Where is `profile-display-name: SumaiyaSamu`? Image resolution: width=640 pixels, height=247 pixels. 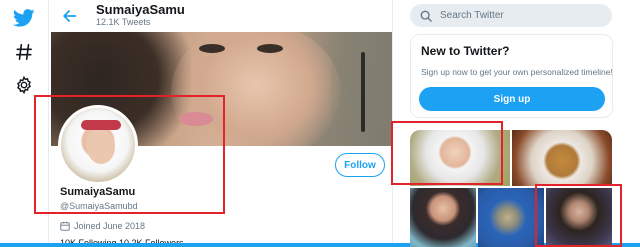
profile-display-name: SumaiyaSamu is located at coordinates (98, 192).